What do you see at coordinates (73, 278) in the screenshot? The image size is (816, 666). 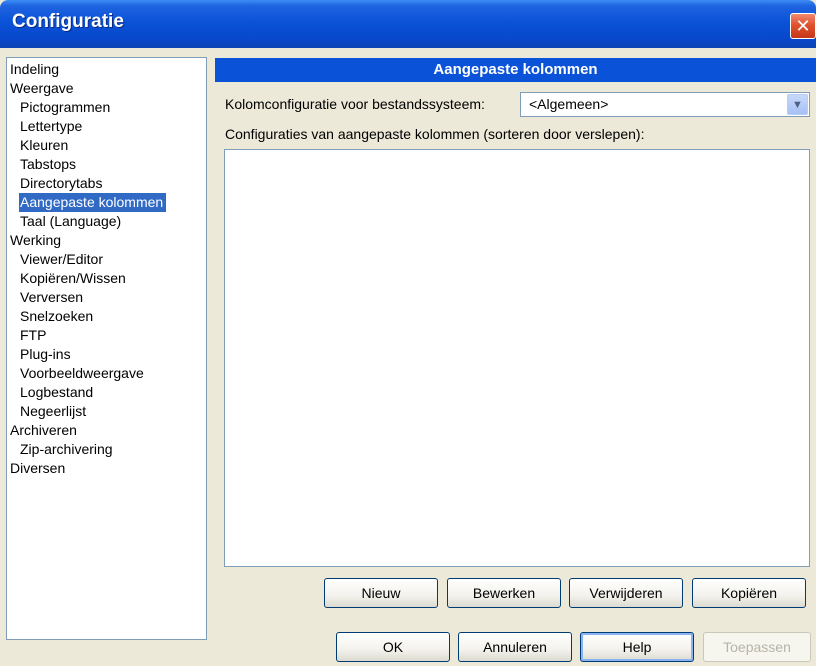 I see `tree-item-label: Kopiëren/Wissen` at bounding box center [73, 278].